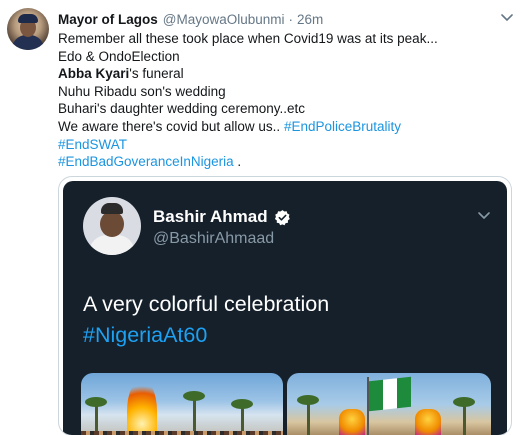 The height and width of the screenshot is (435, 524). I want to click on tweet-line: #EndBadGoveranceInNigeria ., so click(283, 162).